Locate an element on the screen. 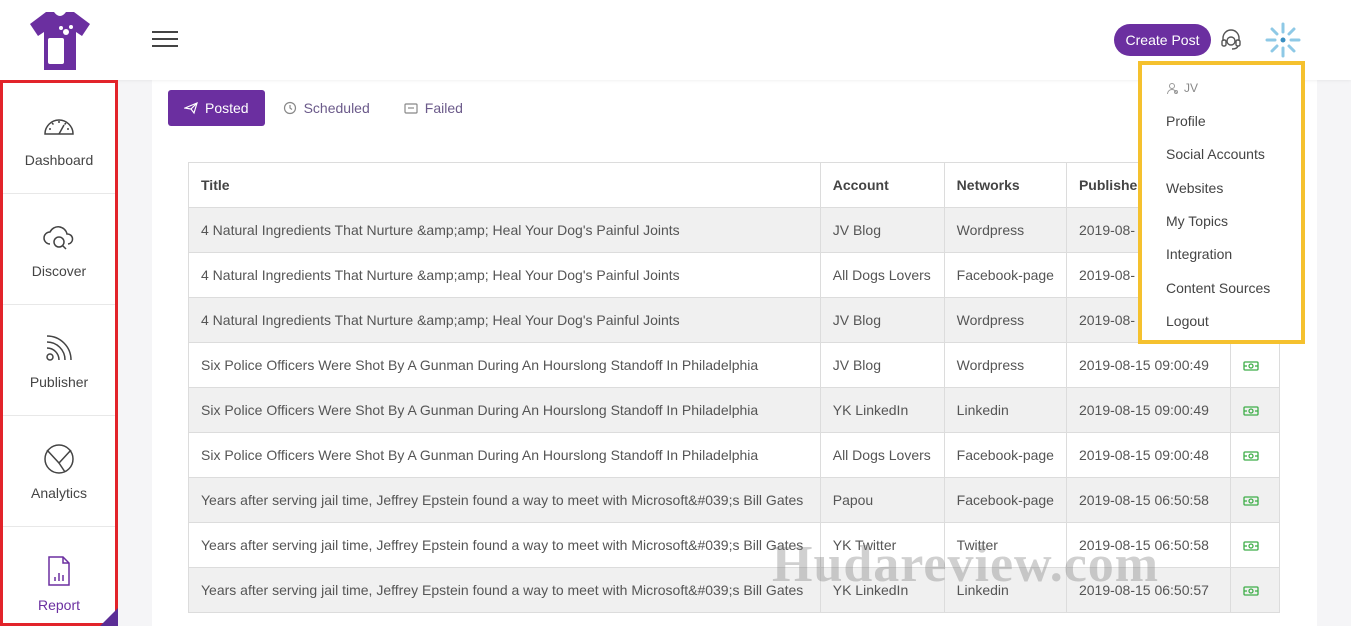  menu-item-websites: Websites is located at coordinates (1194, 188).